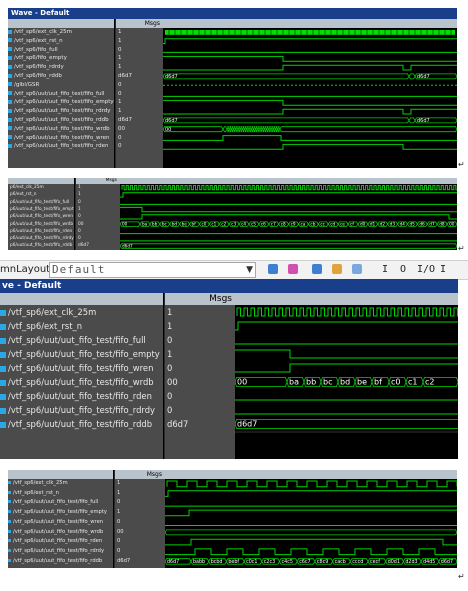  Describe the element at coordinates (41, 216) in the screenshot. I see `signal-row: p6/uut/uut_fifo_test/fifo_wren` at that location.